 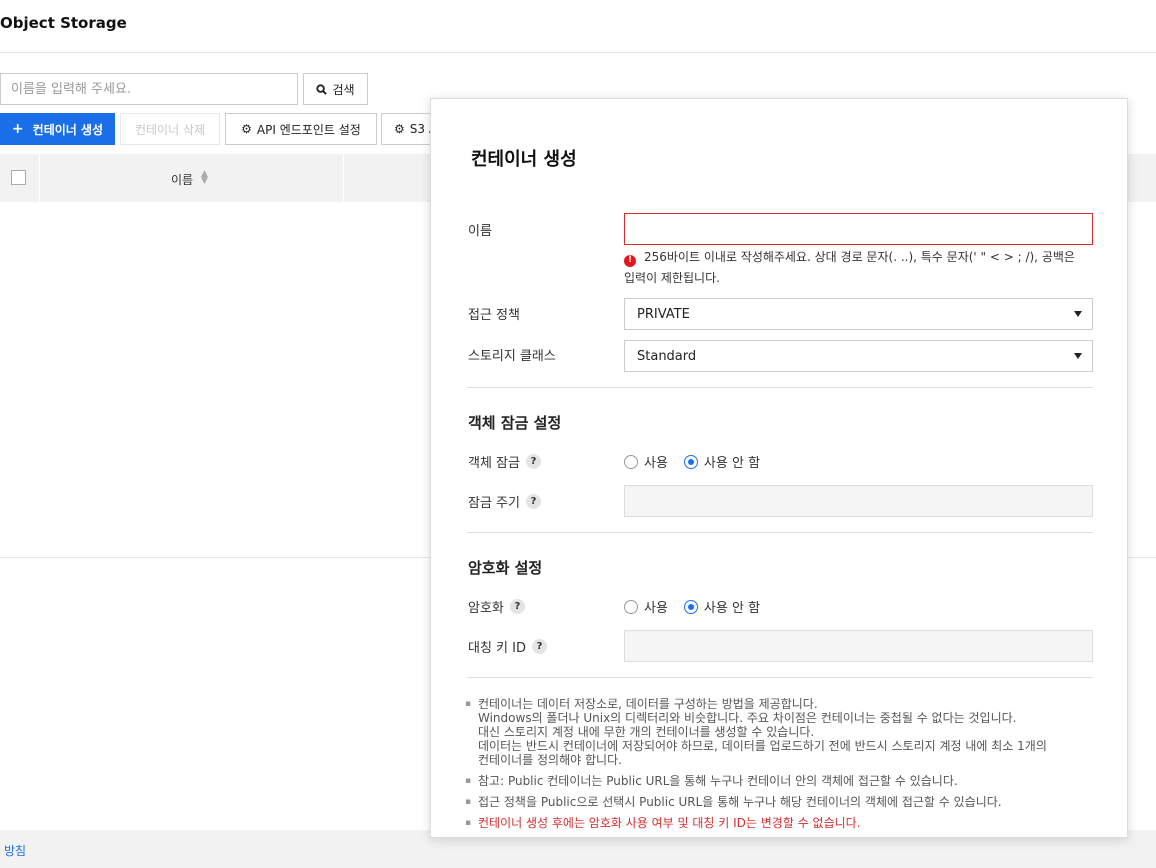 I want to click on title-divider, so click(x=578, y=52).